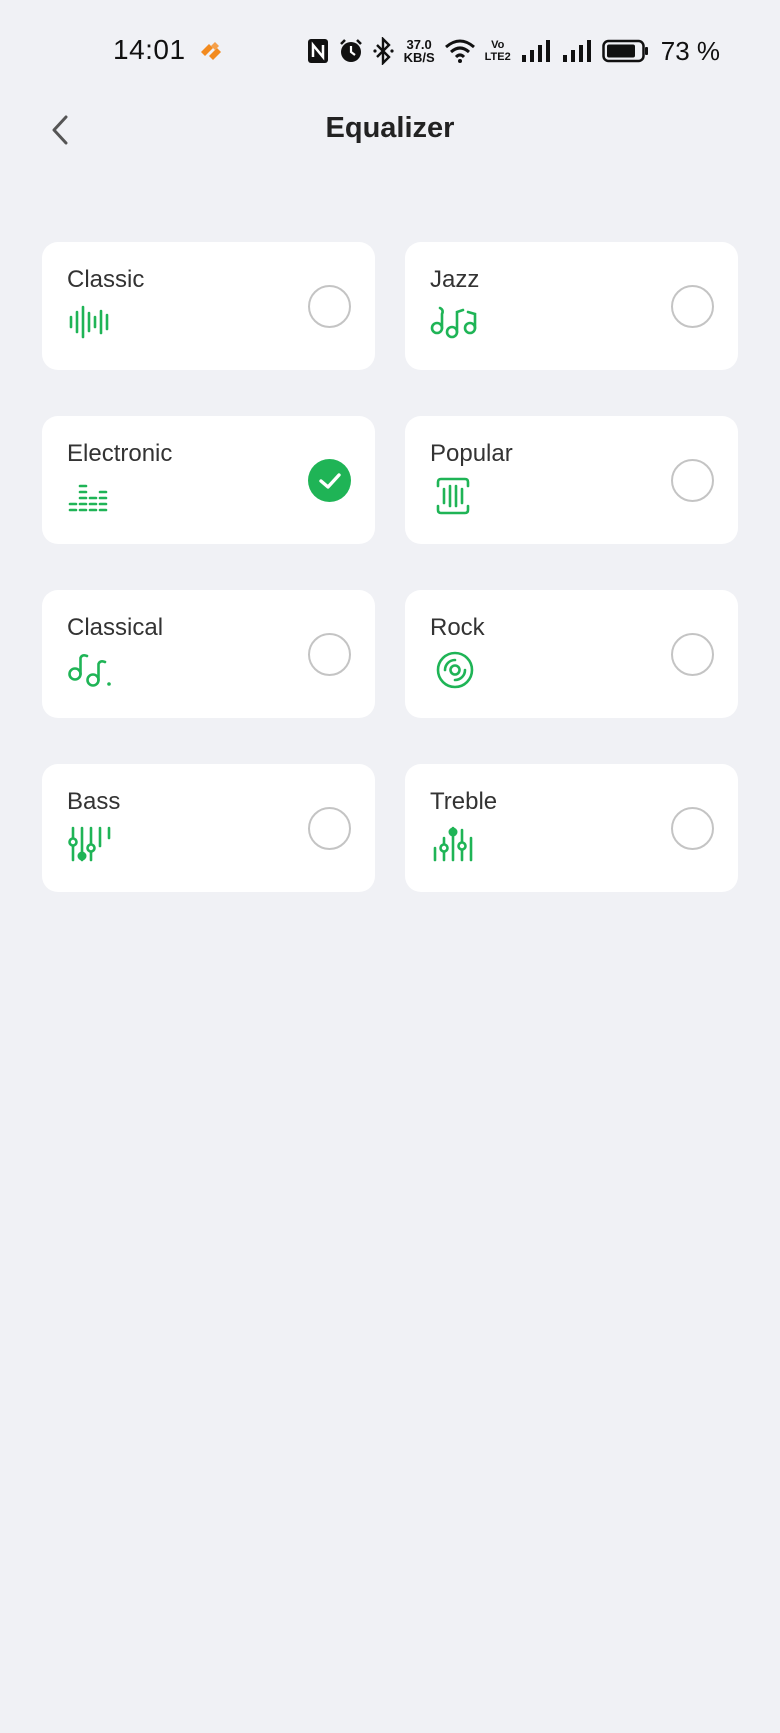 The image size is (780, 1733). What do you see at coordinates (464, 801) in the screenshot?
I see `preset-label: Treble` at bounding box center [464, 801].